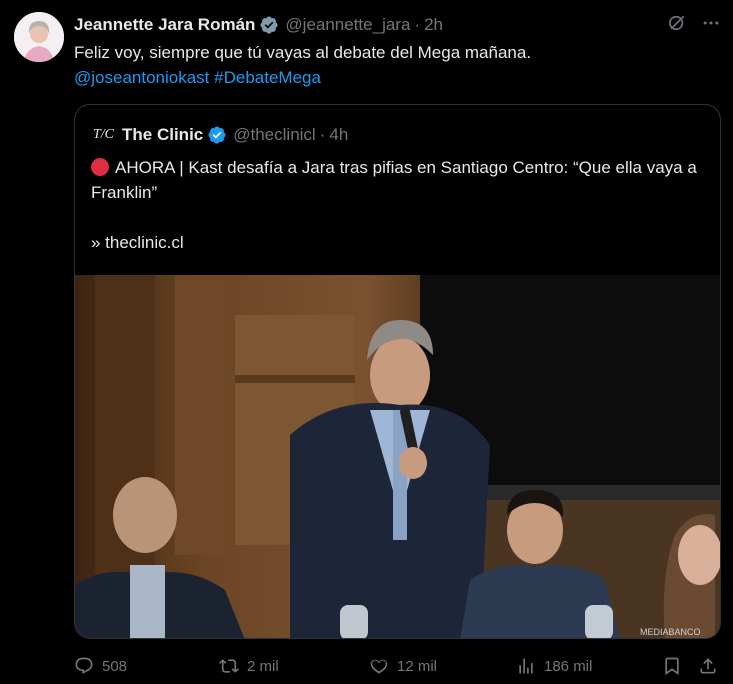  What do you see at coordinates (568, 666) in the screenshot?
I see `views-count: 186 mil` at bounding box center [568, 666].